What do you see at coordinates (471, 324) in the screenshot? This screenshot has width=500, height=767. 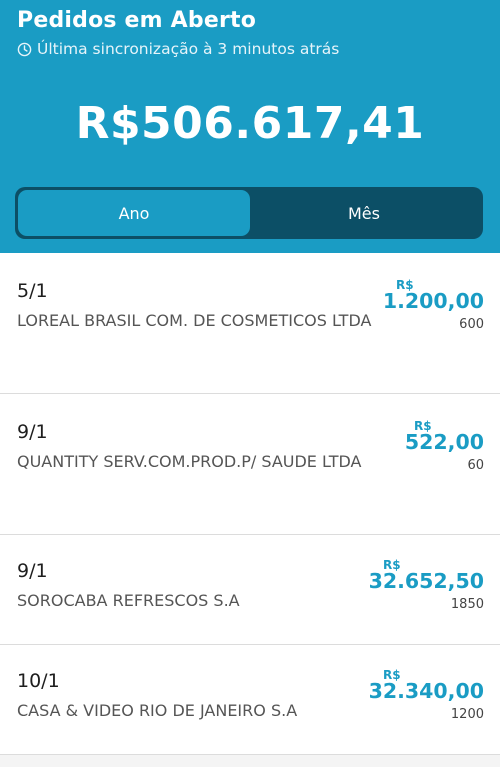 I see `order-quantity: 600` at bounding box center [471, 324].